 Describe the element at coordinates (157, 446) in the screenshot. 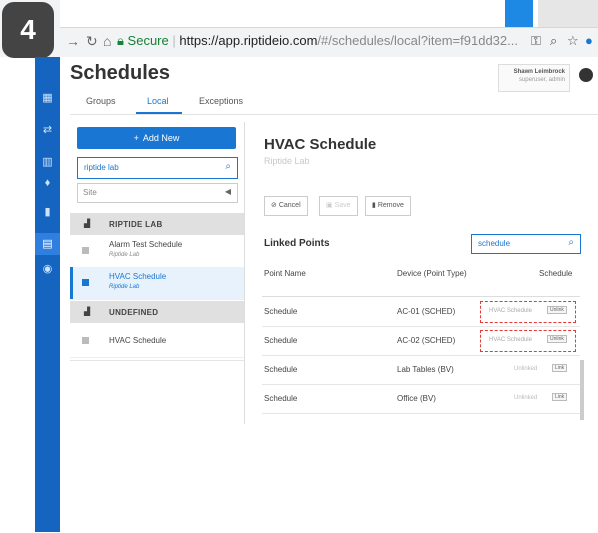

I see `list-empty-area` at that location.